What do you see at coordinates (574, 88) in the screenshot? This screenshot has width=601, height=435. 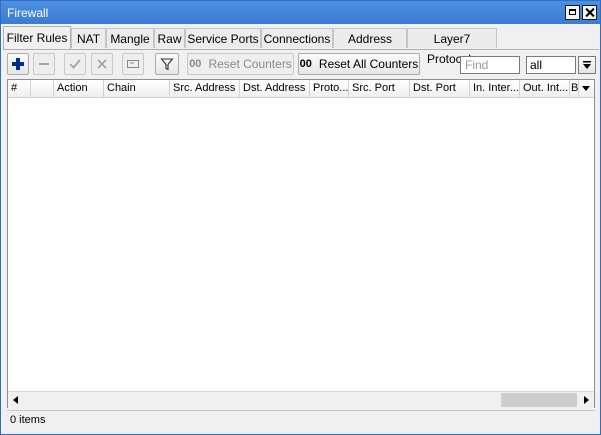 I see `column-header-bytes: B` at bounding box center [574, 88].